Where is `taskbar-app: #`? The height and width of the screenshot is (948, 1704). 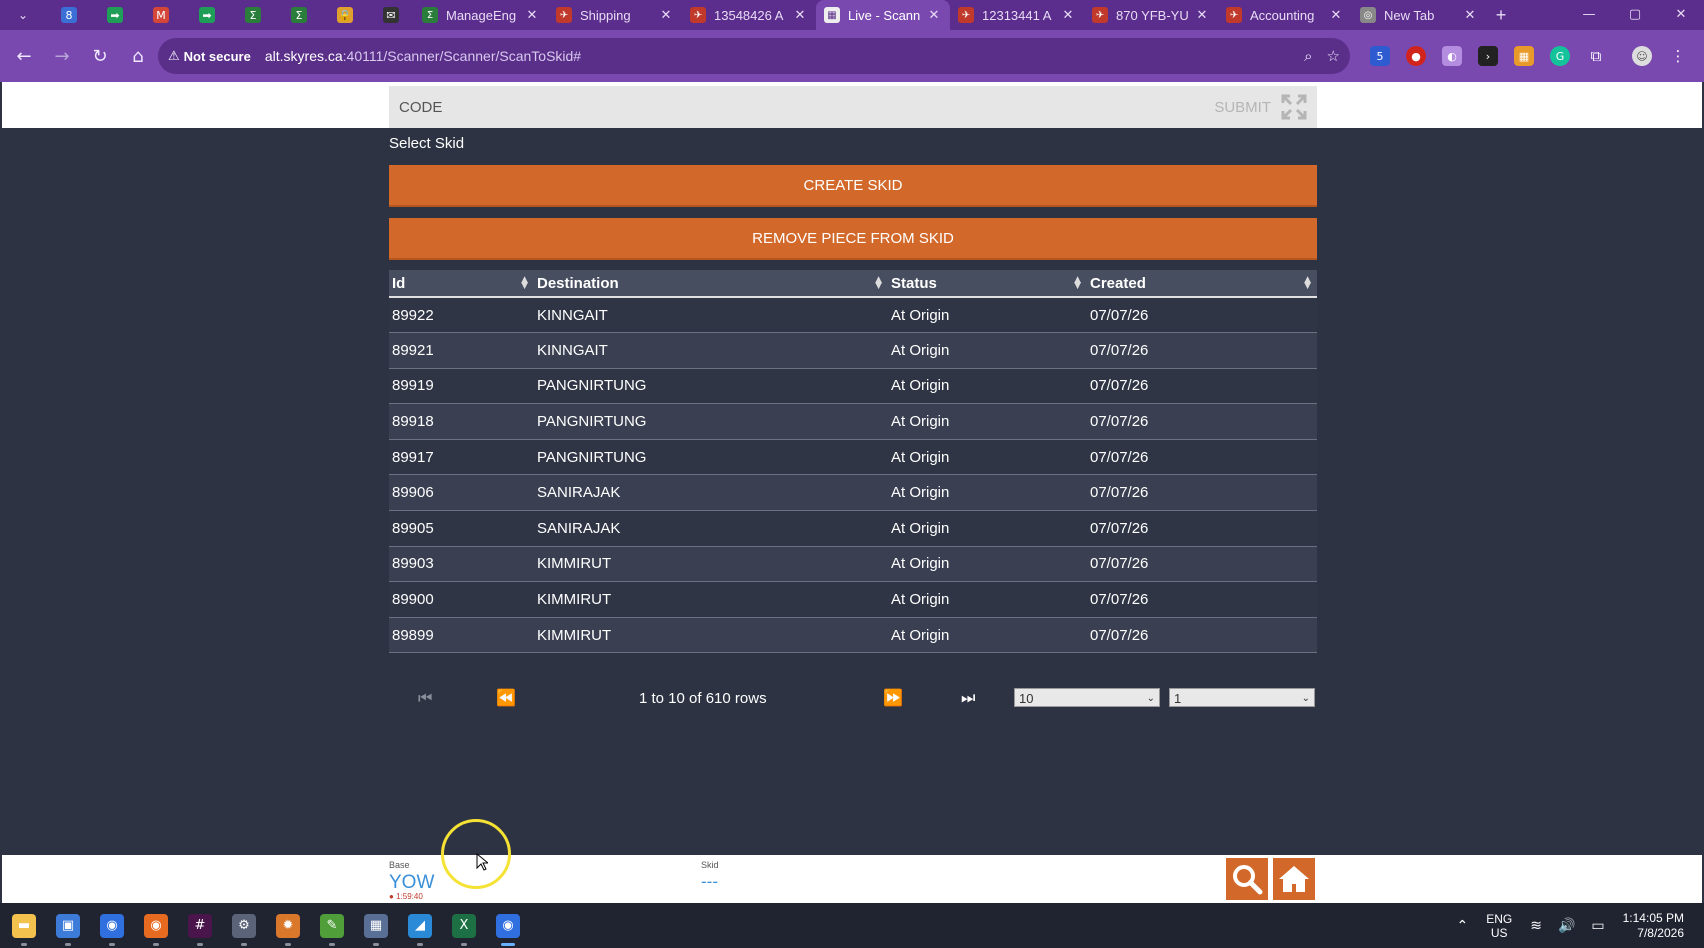 taskbar-app: # is located at coordinates (200, 925).